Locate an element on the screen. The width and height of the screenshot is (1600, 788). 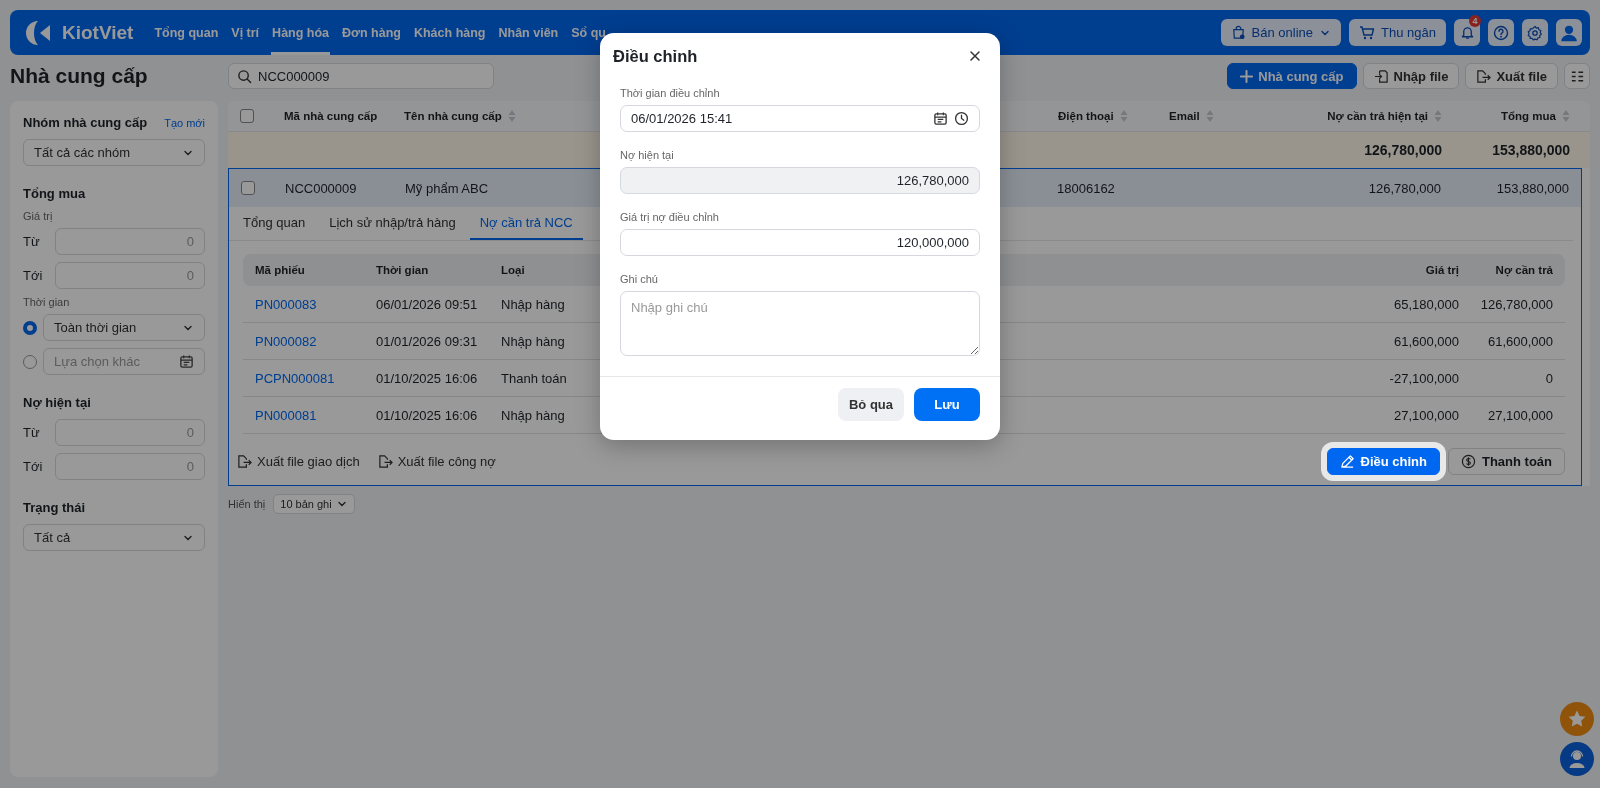
column-header: Tổng mua is located at coordinates (1528, 116).